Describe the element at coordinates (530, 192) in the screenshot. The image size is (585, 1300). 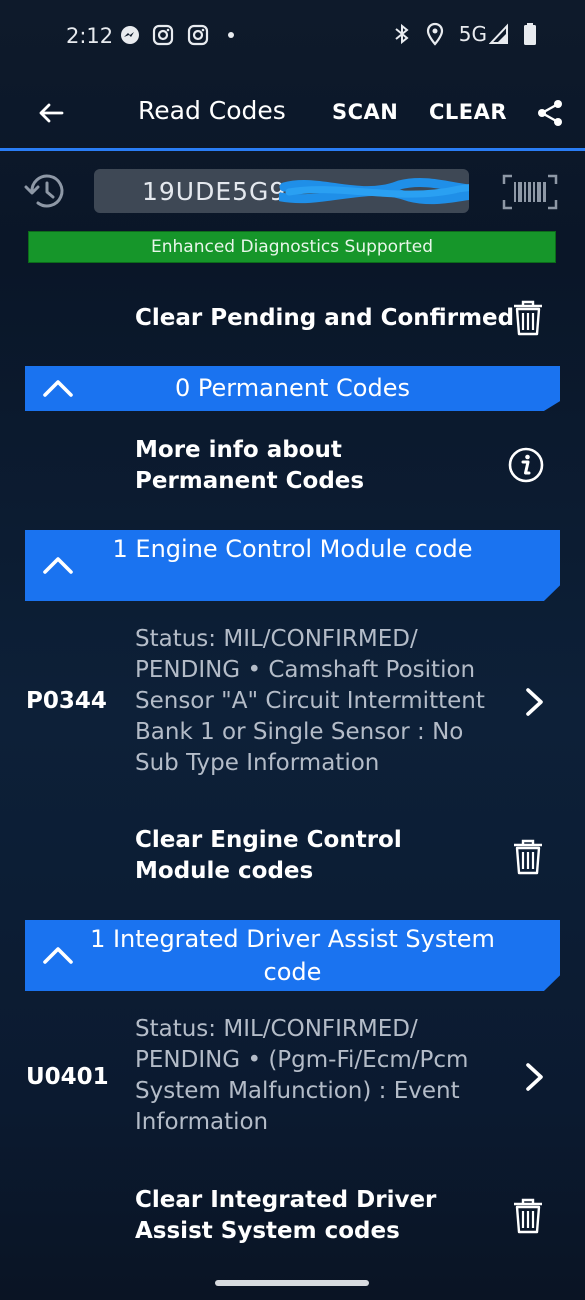
I see `barcode-scan-icon` at that location.